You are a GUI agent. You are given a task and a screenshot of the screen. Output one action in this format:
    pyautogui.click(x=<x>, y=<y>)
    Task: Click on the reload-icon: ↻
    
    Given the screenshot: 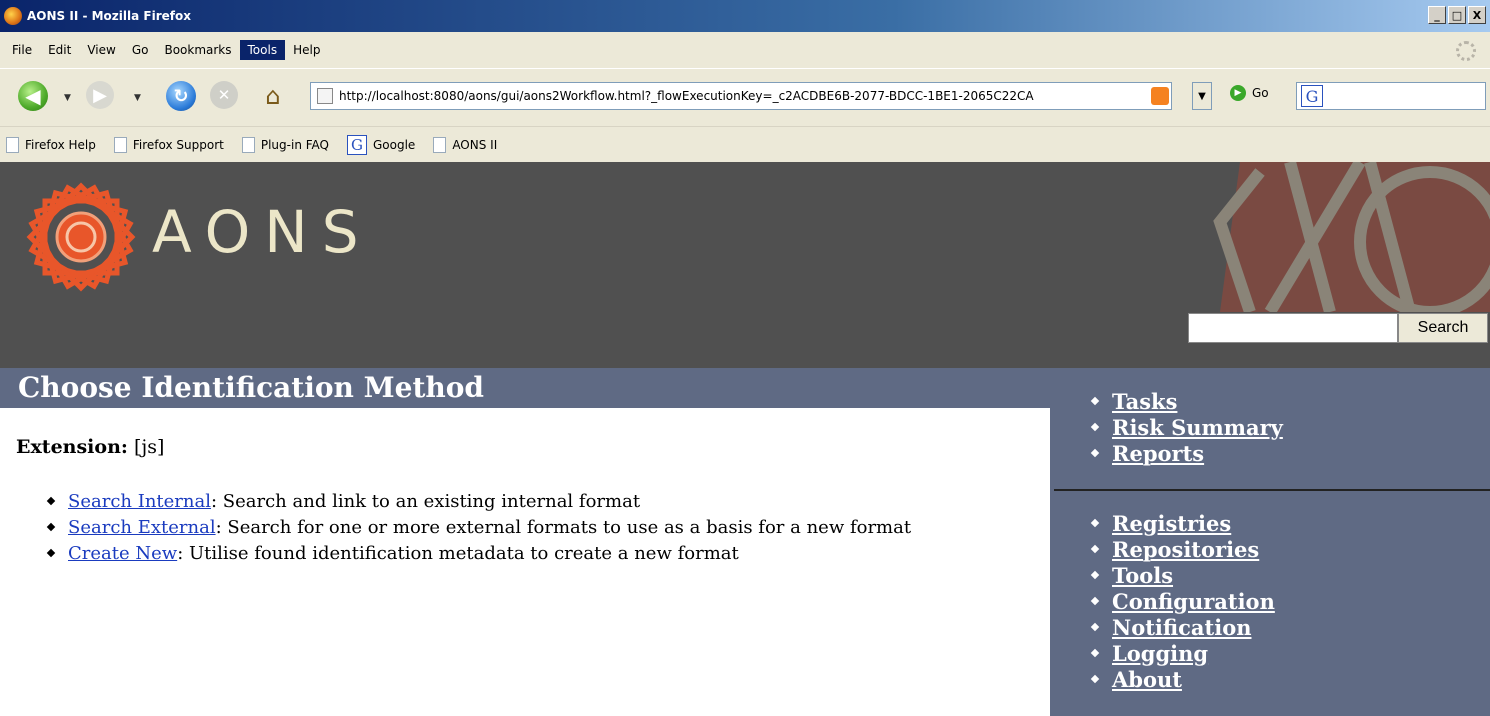 What is the action you would take?
    pyautogui.click(x=181, y=96)
    